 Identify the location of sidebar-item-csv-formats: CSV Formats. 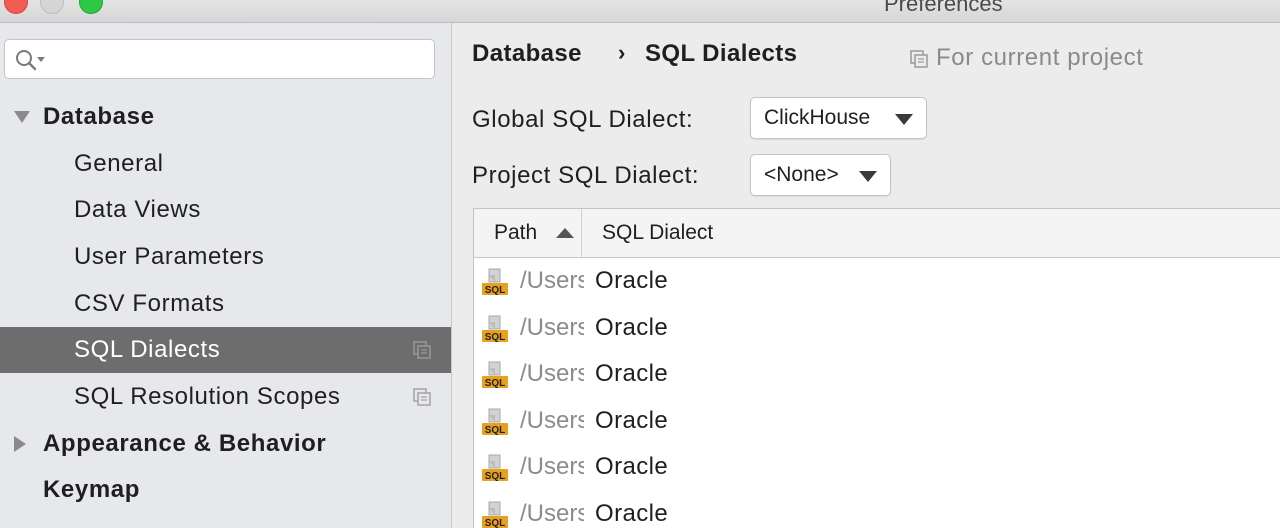
(225, 304).